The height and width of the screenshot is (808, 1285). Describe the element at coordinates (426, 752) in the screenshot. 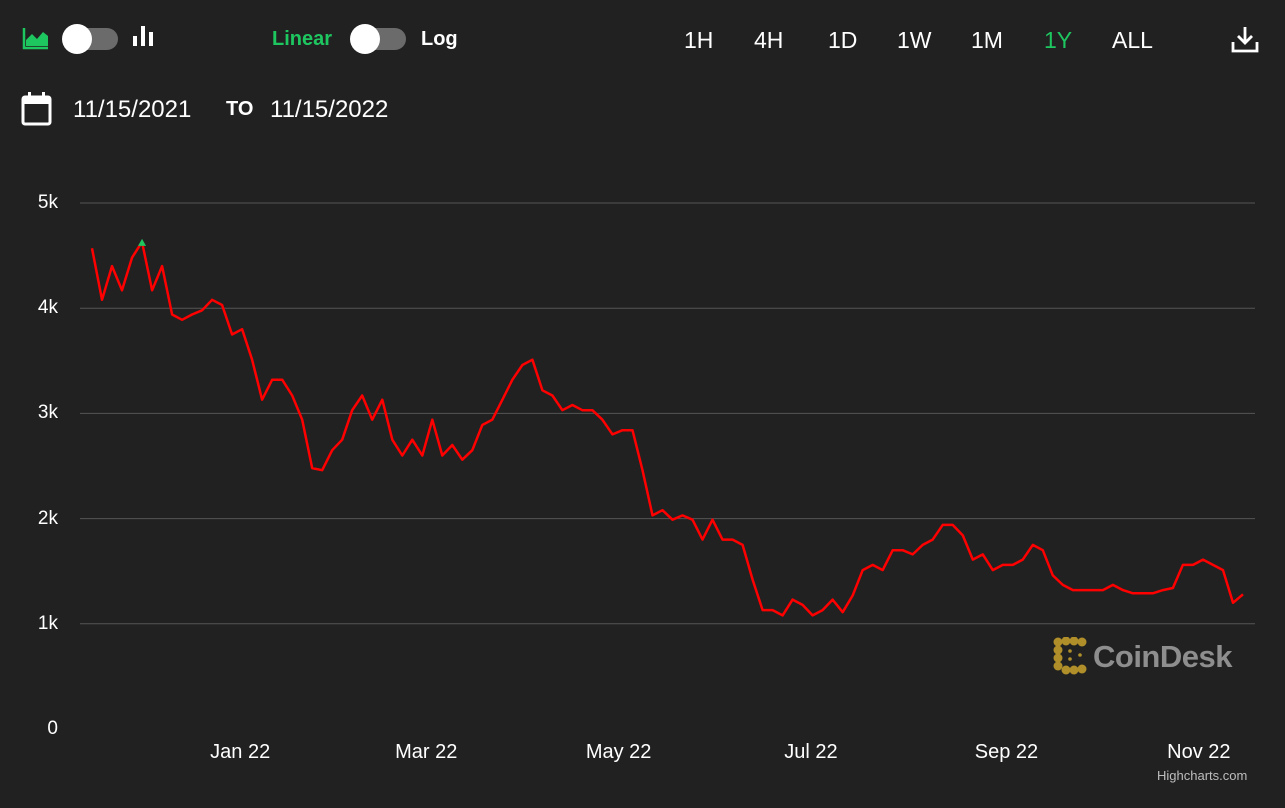

I see `x-tick-label: Mar 22` at that location.